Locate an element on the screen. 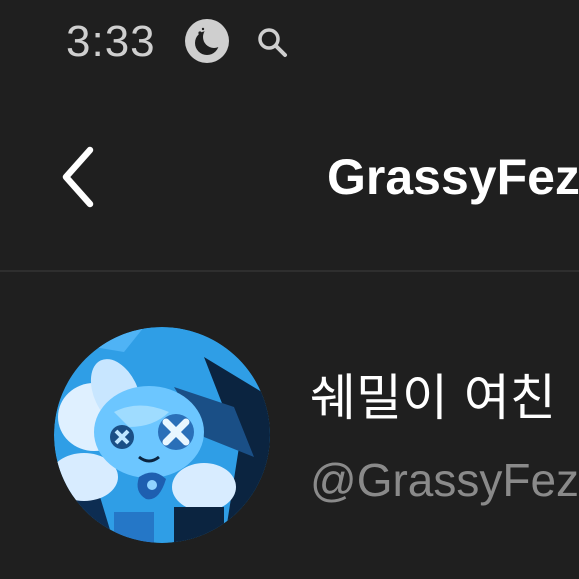  status-time: 3:33 is located at coordinates (111, 41).